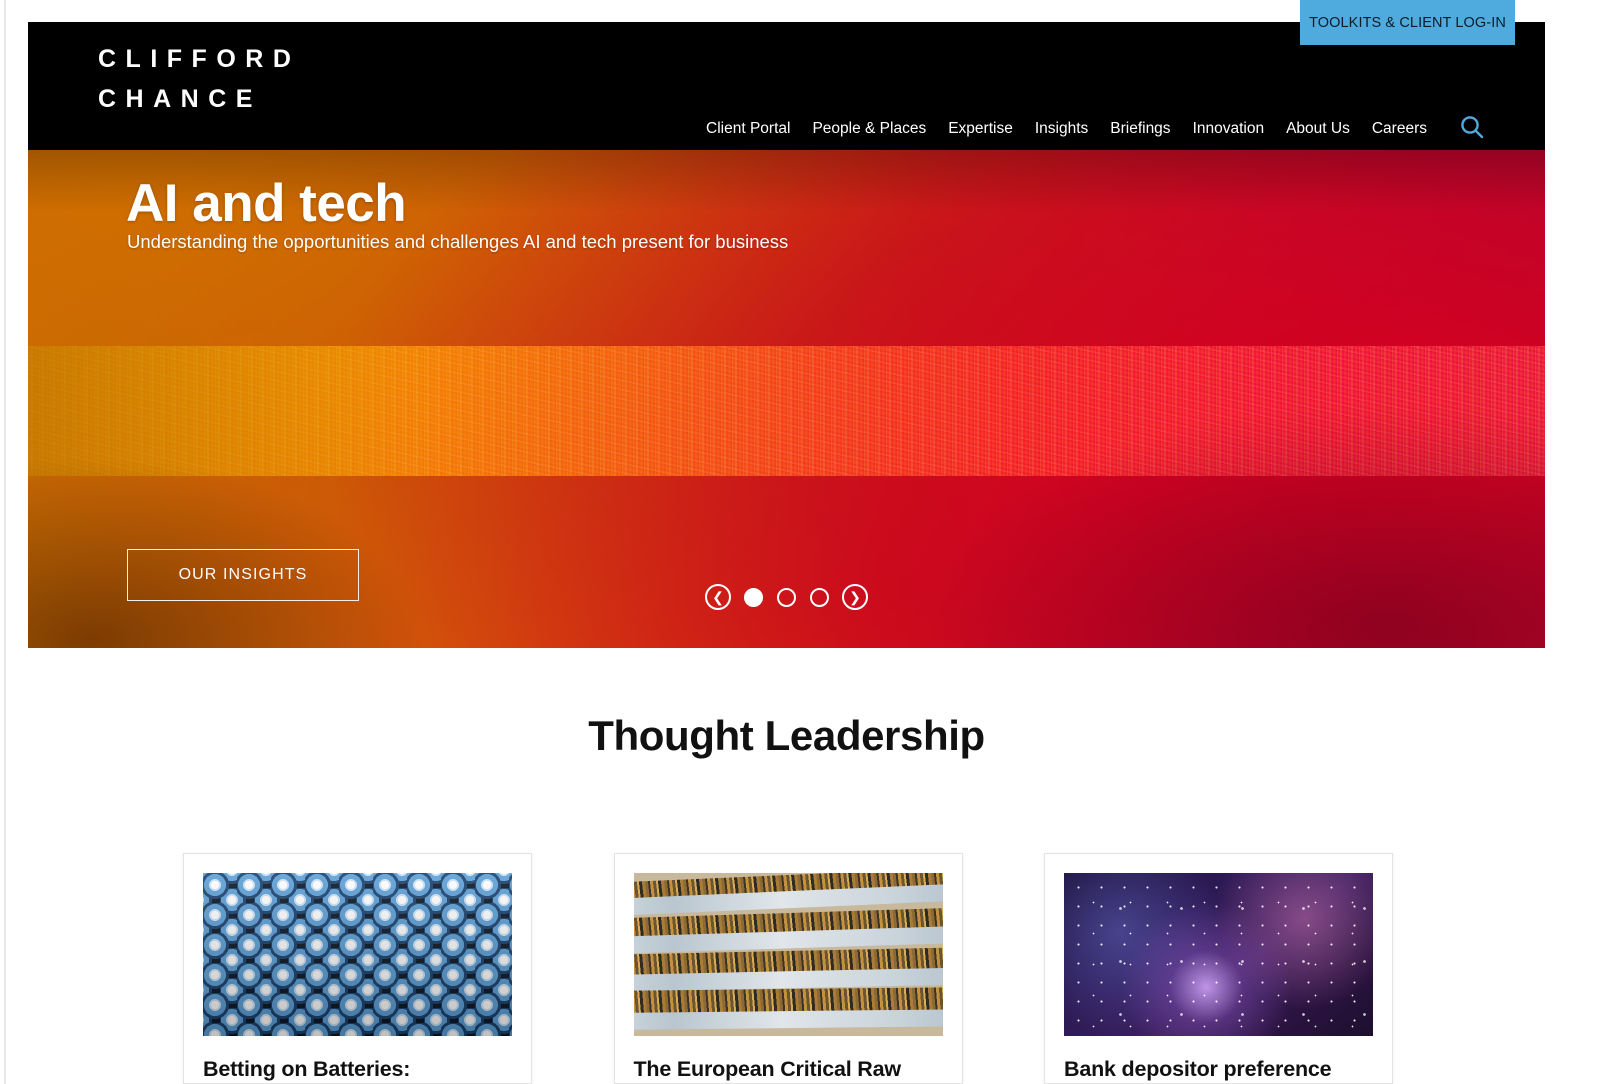 The image size is (1600, 1084). I want to click on thought-leadership-card: Bank depositor preference, so click(1218, 968).